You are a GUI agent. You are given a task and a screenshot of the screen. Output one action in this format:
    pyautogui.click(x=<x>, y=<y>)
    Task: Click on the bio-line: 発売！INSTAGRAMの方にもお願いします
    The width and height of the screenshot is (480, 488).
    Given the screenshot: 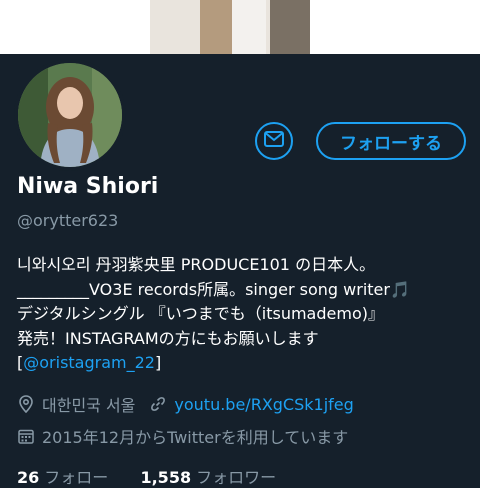 What is the action you would take?
    pyautogui.click(x=168, y=338)
    